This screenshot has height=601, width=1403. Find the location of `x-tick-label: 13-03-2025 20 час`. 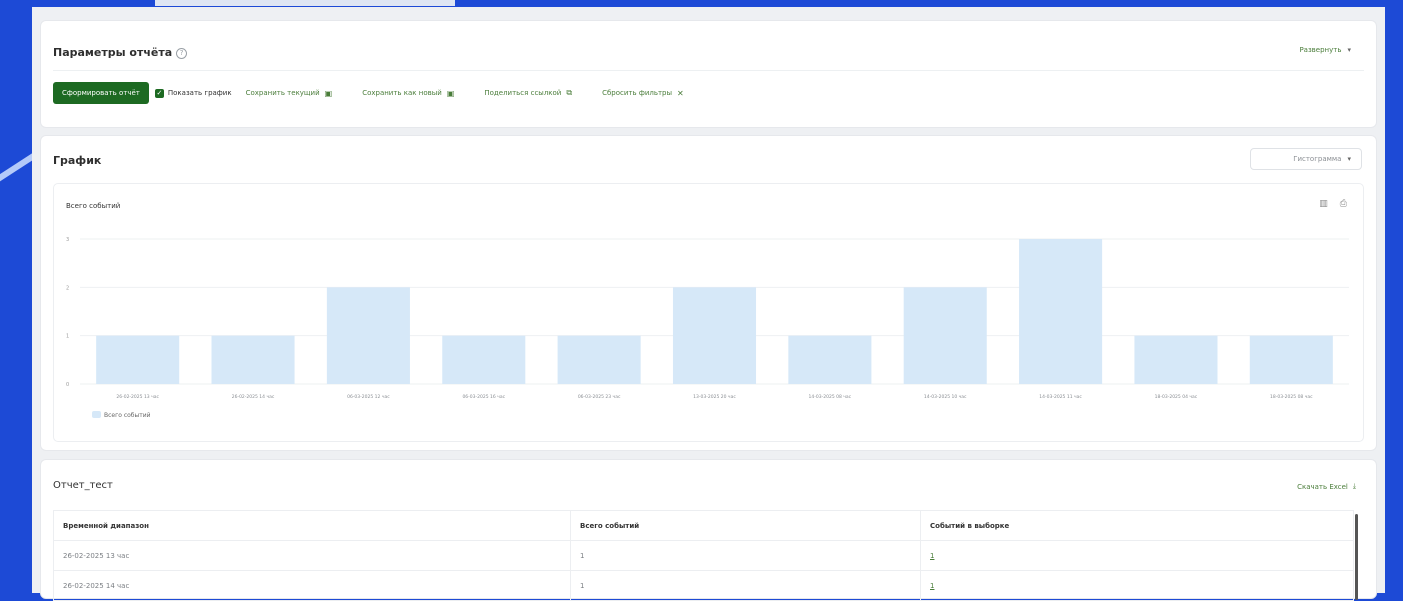

x-tick-label: 13-03-2025 20 час is located at coordinates (714, 397).